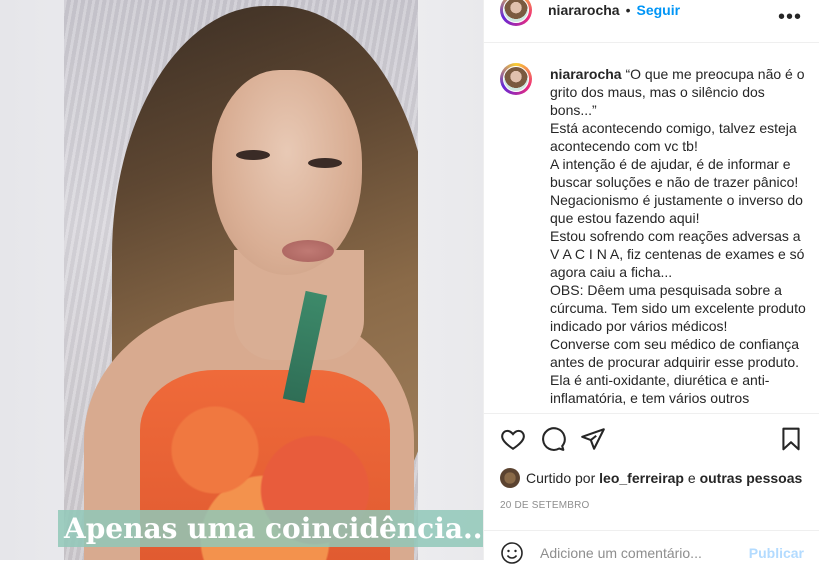  I want to click on caption-username: niararocha, so click(586, 74).